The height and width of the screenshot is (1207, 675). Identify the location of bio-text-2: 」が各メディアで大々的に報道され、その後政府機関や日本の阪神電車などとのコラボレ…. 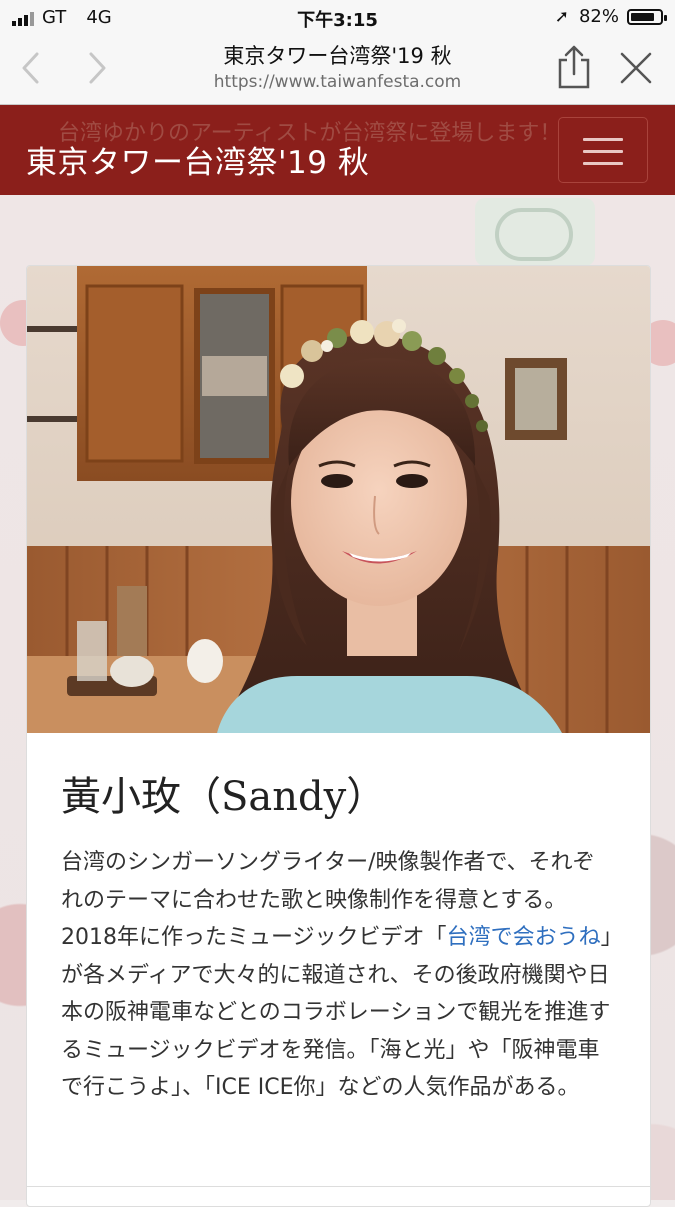
(336, 1012).